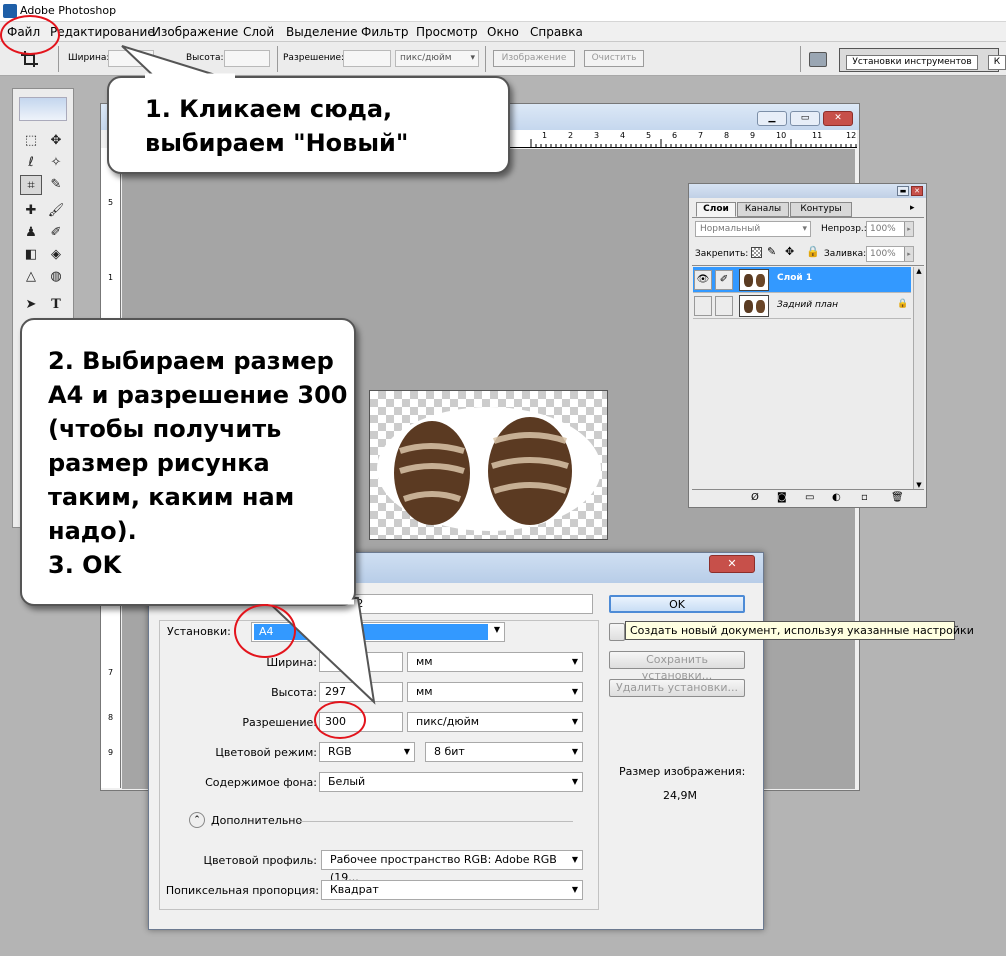 This screenshot has height=956, width=1006. Describe the element at coordinates (451, 782) in the screenshot. I see `background-contents-select: Белый ▼` at that location.